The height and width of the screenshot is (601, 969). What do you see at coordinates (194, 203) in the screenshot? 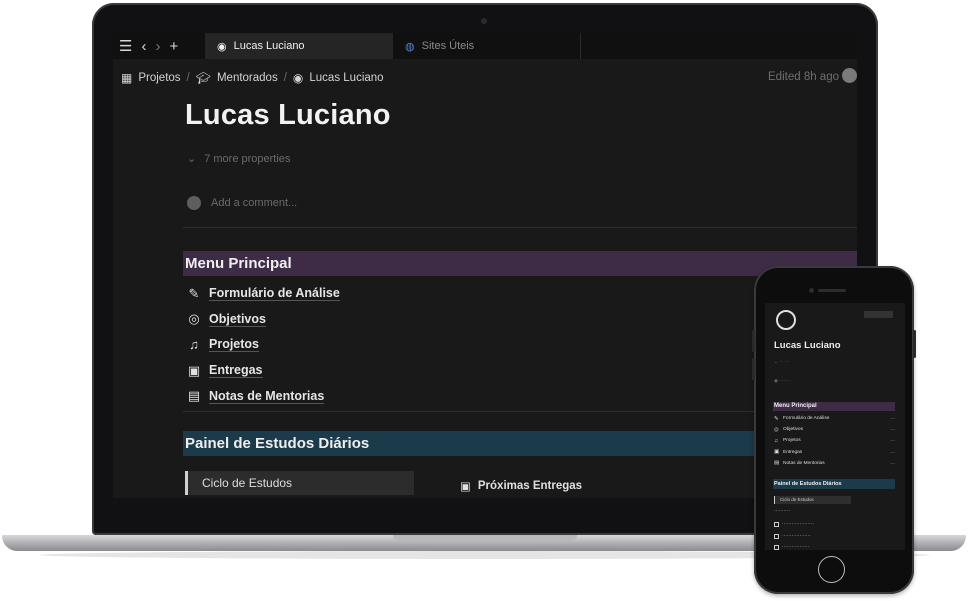
I see `commenter-avatar` at bounding box center [194, 203].